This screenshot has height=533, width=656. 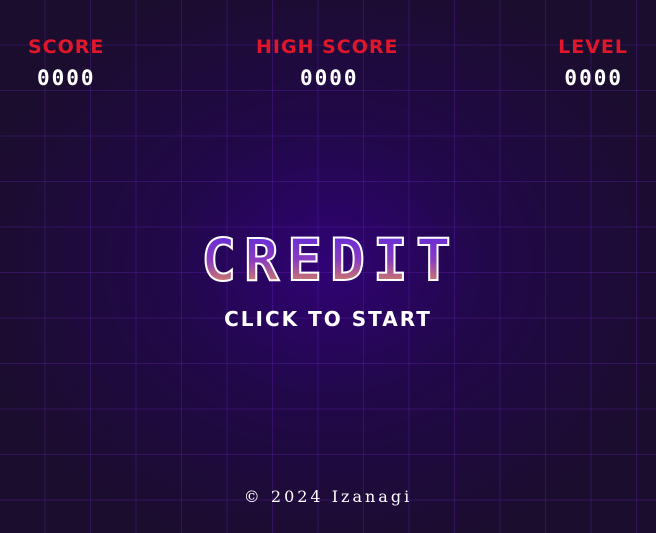 I want to click on click-to-start-button: CLICK TO START, so click(x=328, y=319).